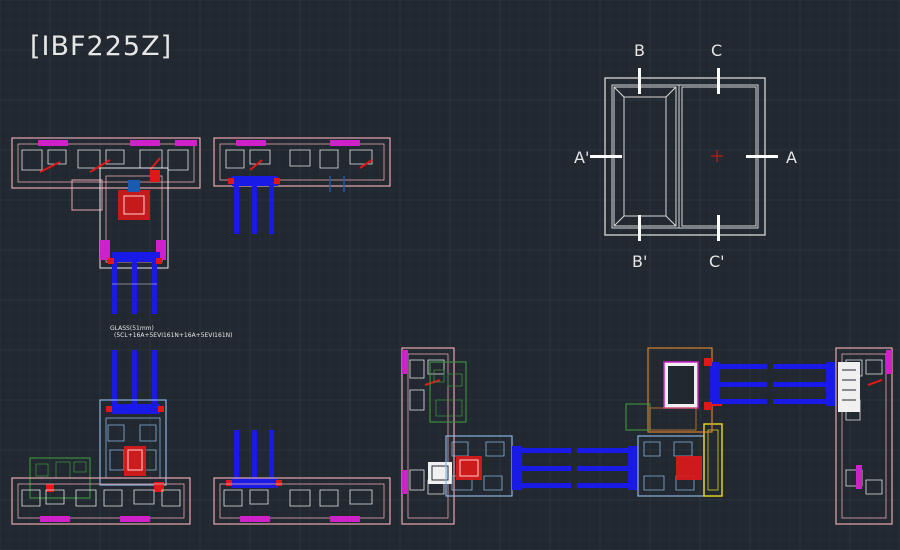 The image size is (900, 550). Describe the element at coordinates (581, 157) in the screenshot. I see `label-a-prime: A'` at that location.